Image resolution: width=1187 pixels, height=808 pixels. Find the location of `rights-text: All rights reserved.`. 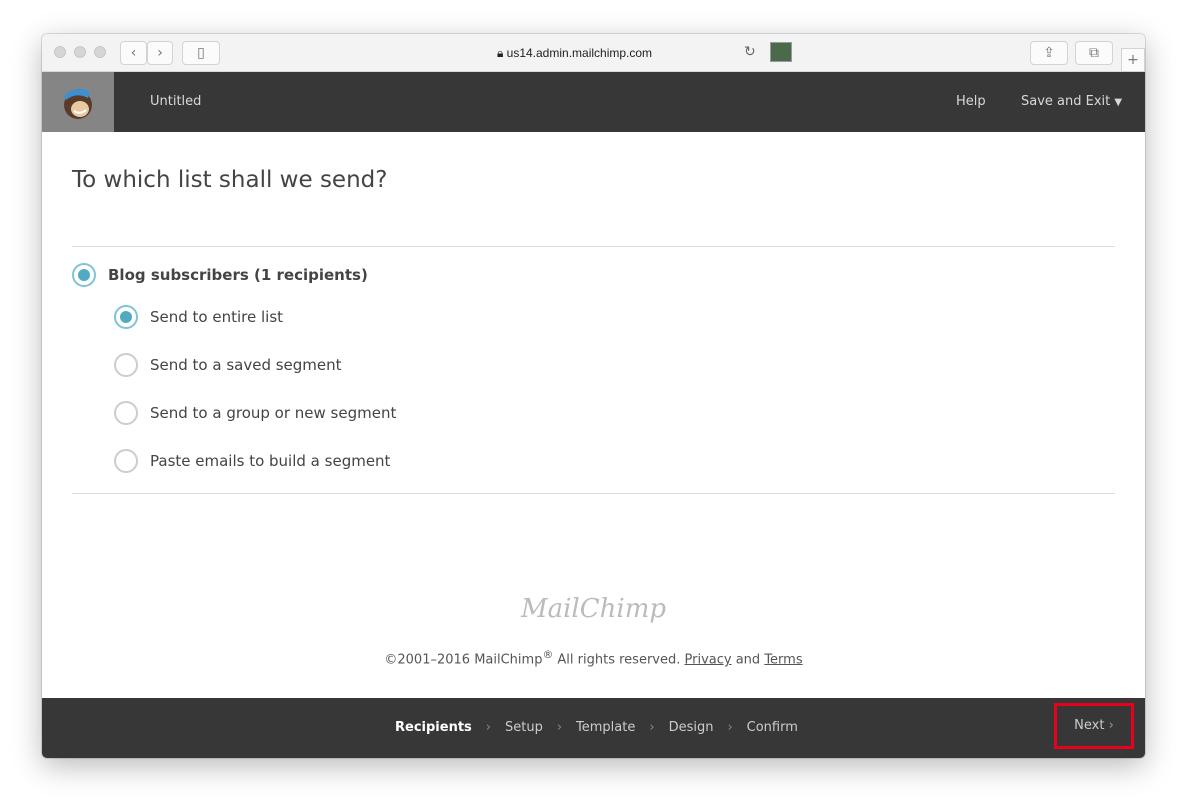

rights-text: All rights reserved. is located at coordinates (619, 660).